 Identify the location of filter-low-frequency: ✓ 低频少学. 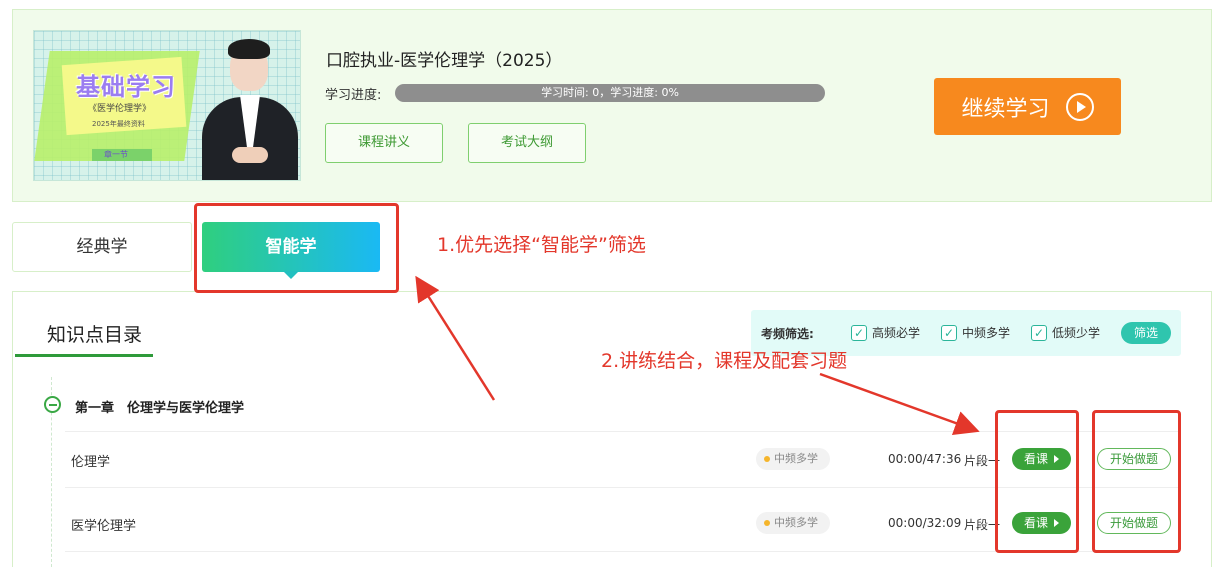
(1065, 332).